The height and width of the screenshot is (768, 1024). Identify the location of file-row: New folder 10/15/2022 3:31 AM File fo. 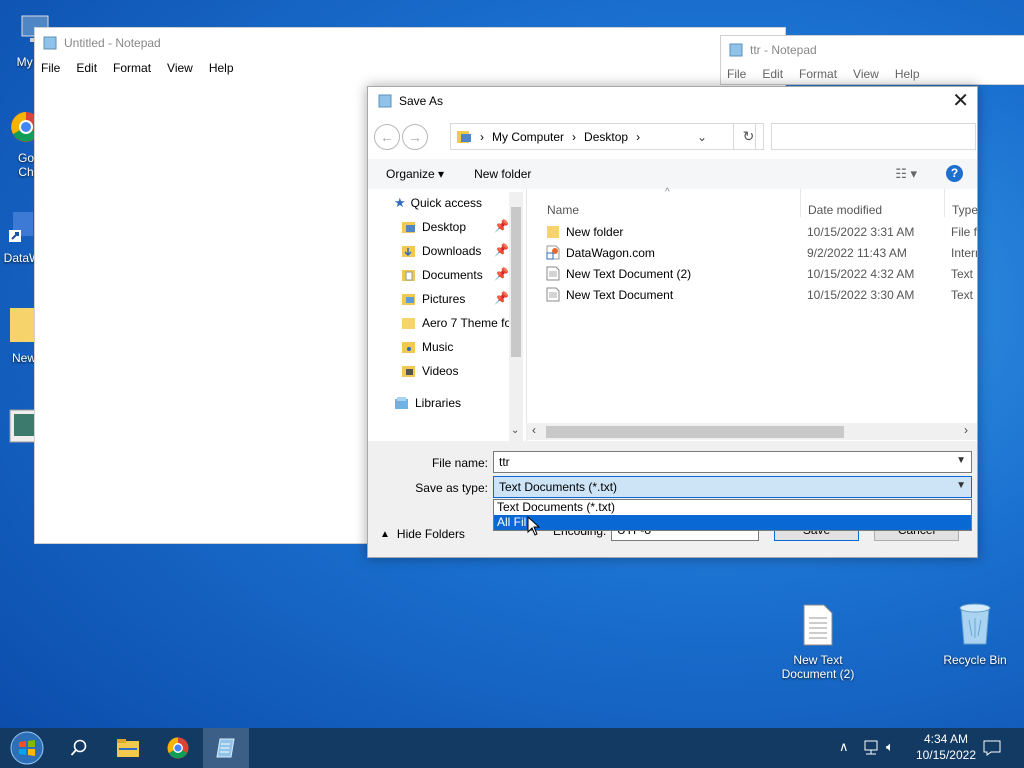
(761, 231).